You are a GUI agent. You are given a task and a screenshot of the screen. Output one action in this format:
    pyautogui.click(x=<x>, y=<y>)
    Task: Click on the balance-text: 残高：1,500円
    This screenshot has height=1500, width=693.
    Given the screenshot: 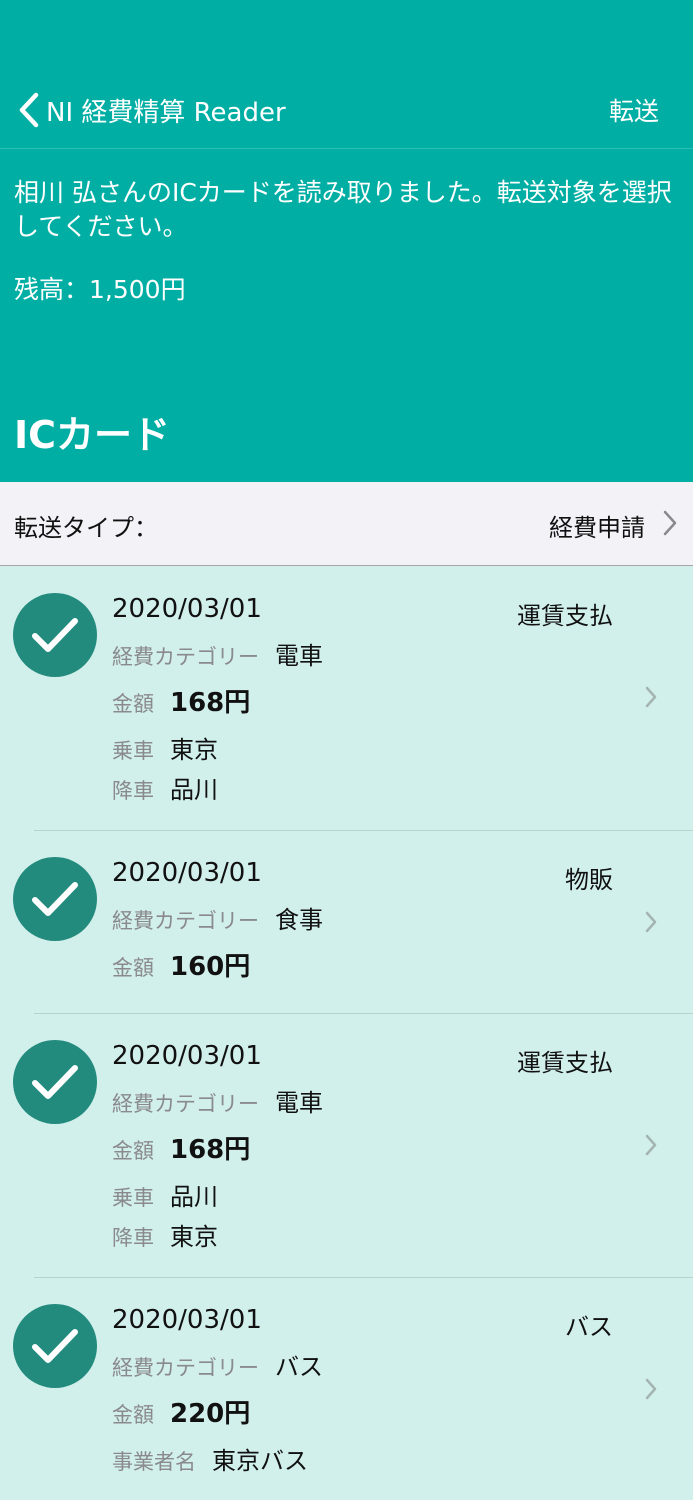 What is the action you would take?
    pyautogui.click(x=100, y=289)
    